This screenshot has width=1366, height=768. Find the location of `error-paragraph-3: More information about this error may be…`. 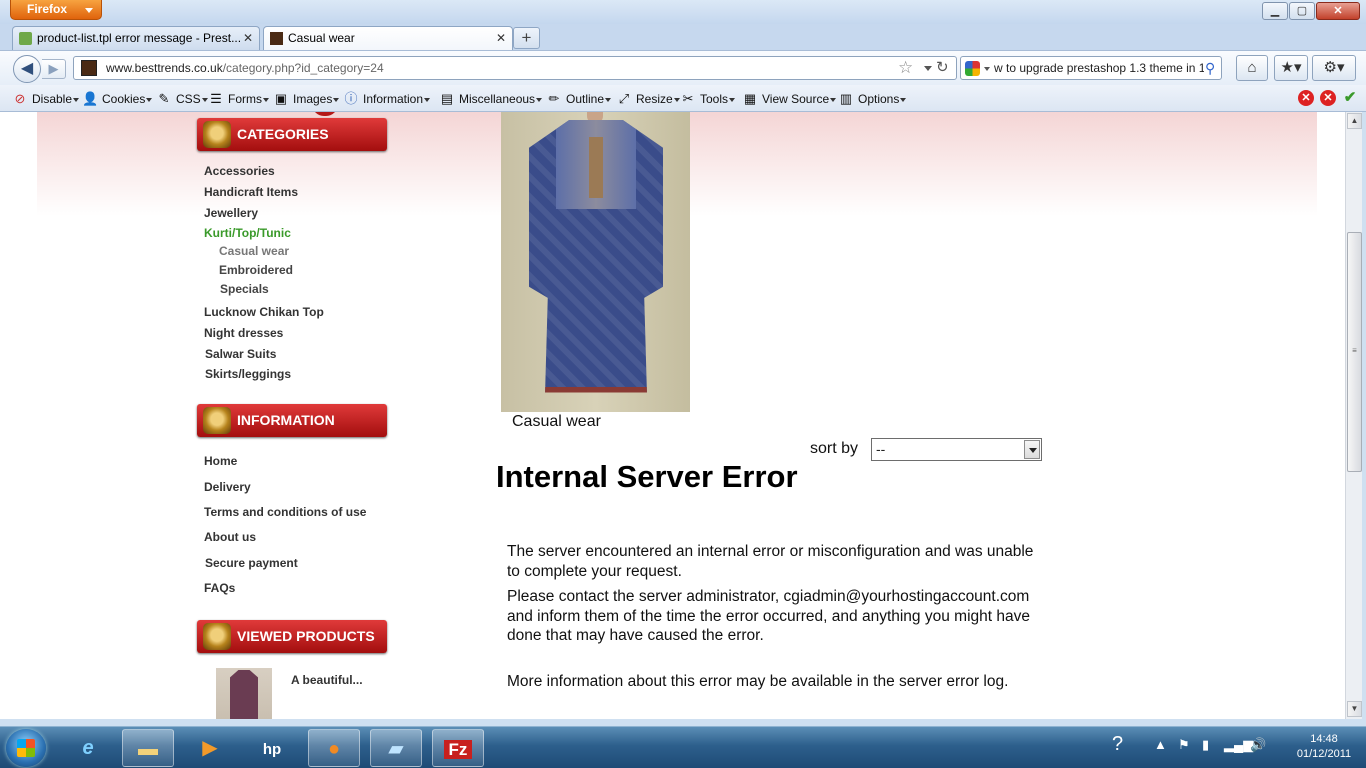

error-paragraph-3: More information about this error may be… is located at coordinates (758, 681).